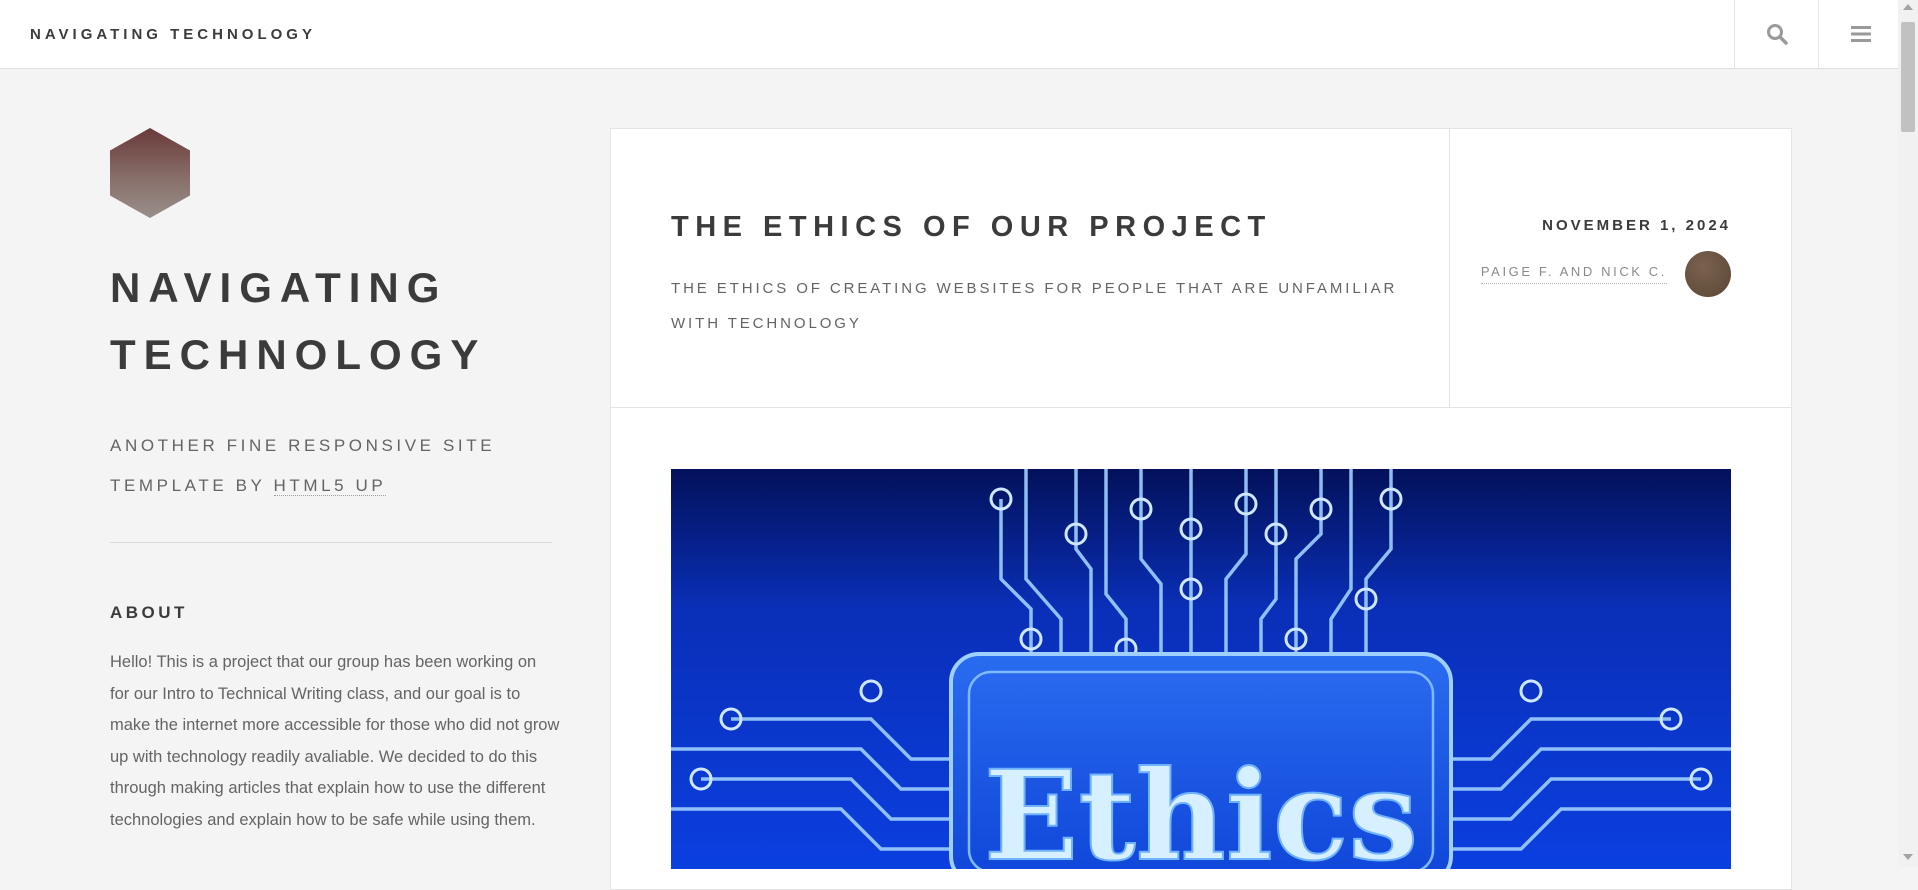  I want to click on article-author-link: PAIGE F. AND NICK C., so click(1573, 274).